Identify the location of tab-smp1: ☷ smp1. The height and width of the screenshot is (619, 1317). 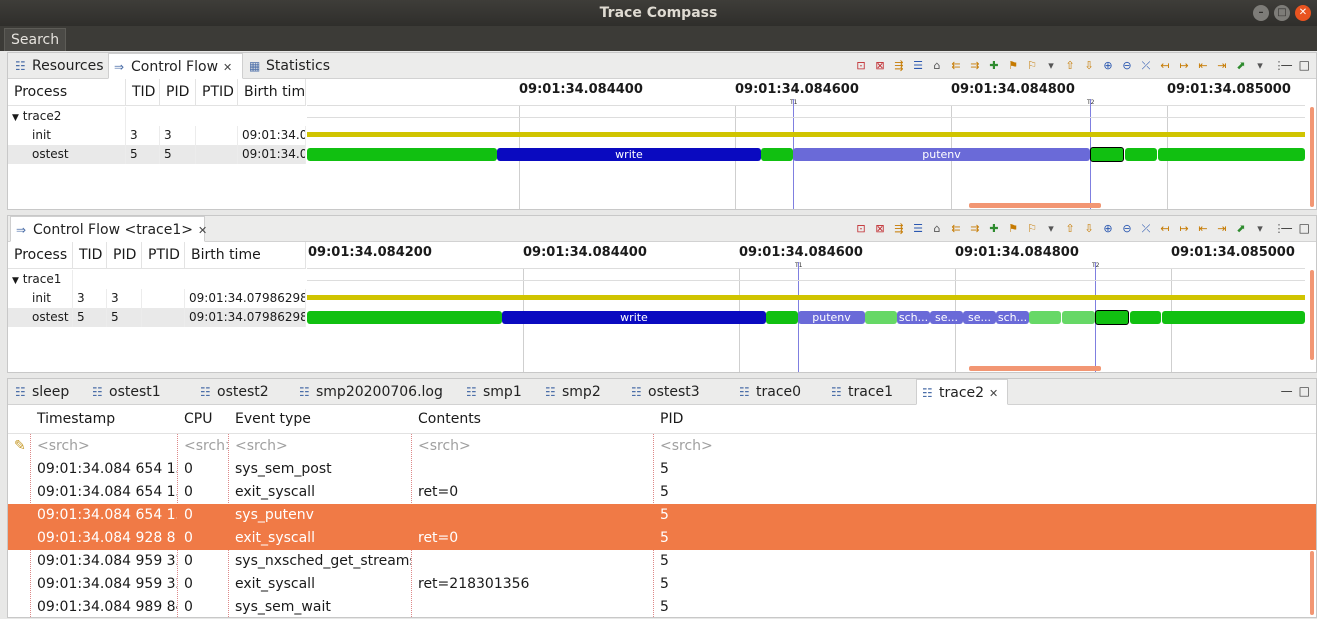
(496, 392).